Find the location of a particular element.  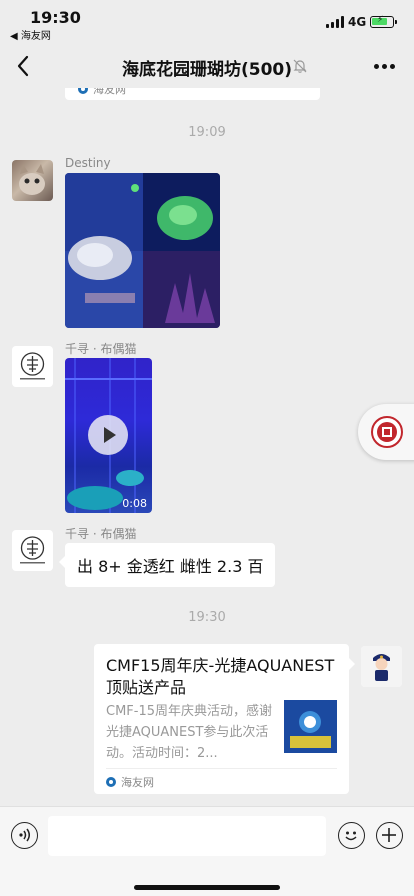

chevron-left-icon is located at coordinates (24, 66).